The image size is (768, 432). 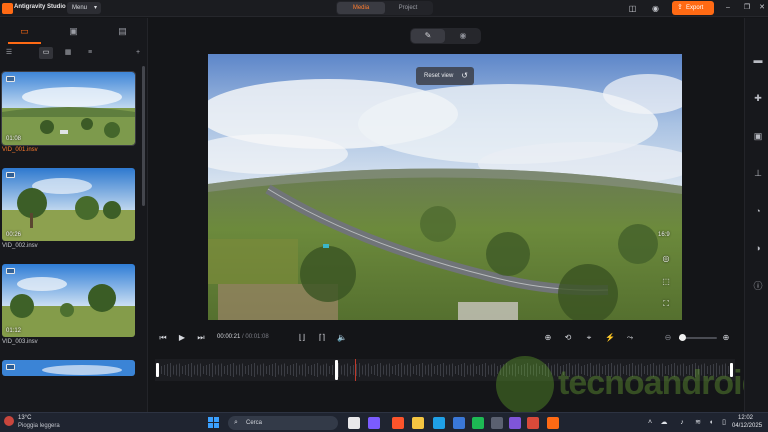 I want to click on playhead, so click(x=336, y=370).